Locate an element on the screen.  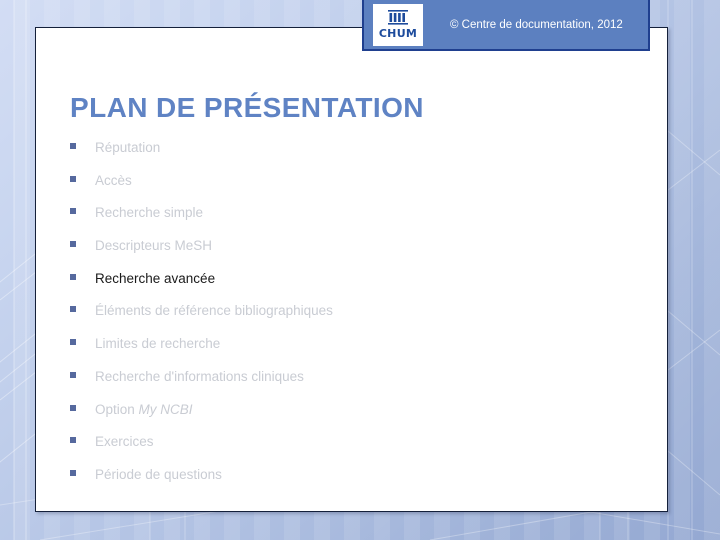
header-logo-bar: CHUM © Centre de documentation, 2012 is located at coordinates (506, 25).